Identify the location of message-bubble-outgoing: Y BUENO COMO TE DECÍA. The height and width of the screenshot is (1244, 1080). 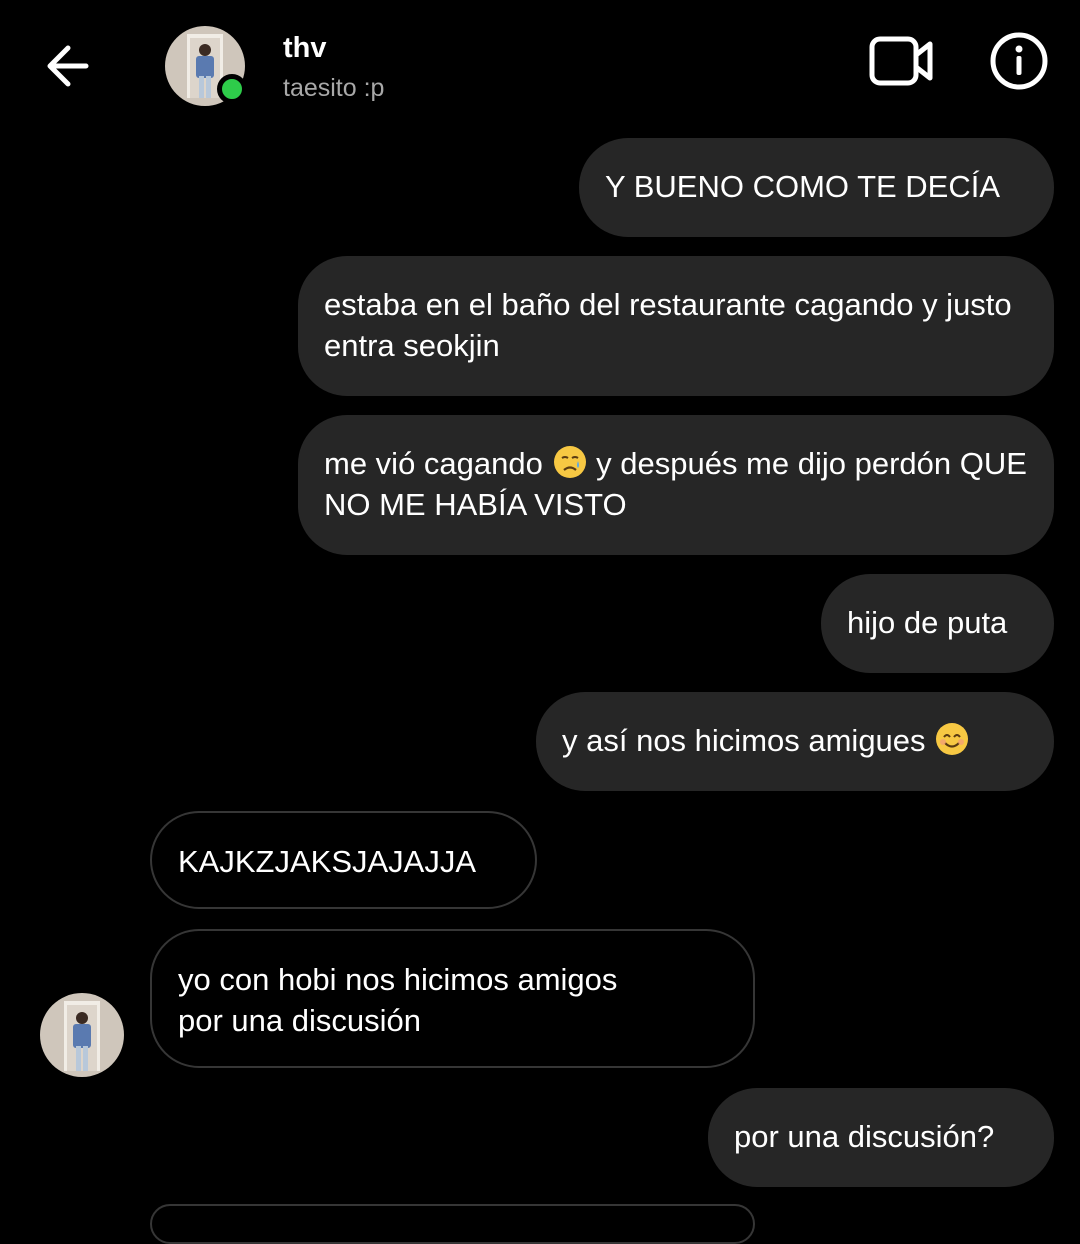
(816, 187).